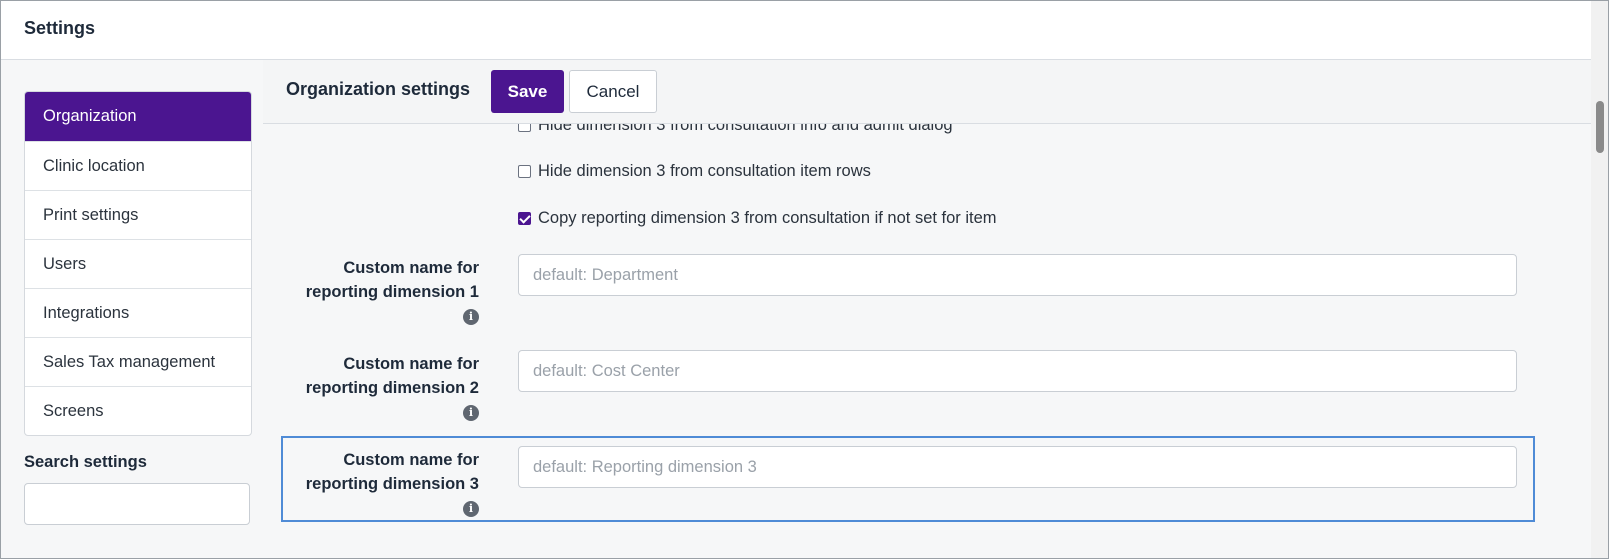 The image size is (1609, 559). What do you see at coordinates (524, 218) in the screenshot?
I see `checkbox-checked` at bounding box center [524, 218].